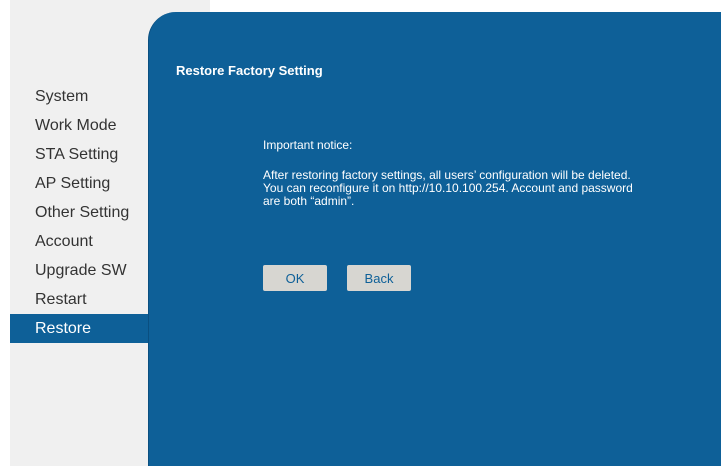  I want to click on sidebar-item-restart: Restart, so click(79, 299).